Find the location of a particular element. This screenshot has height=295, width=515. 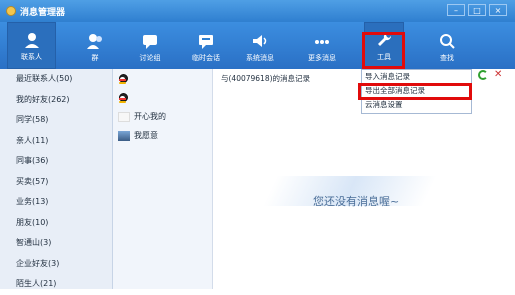

search-button: 查找 is located at coordinates (447, 45).